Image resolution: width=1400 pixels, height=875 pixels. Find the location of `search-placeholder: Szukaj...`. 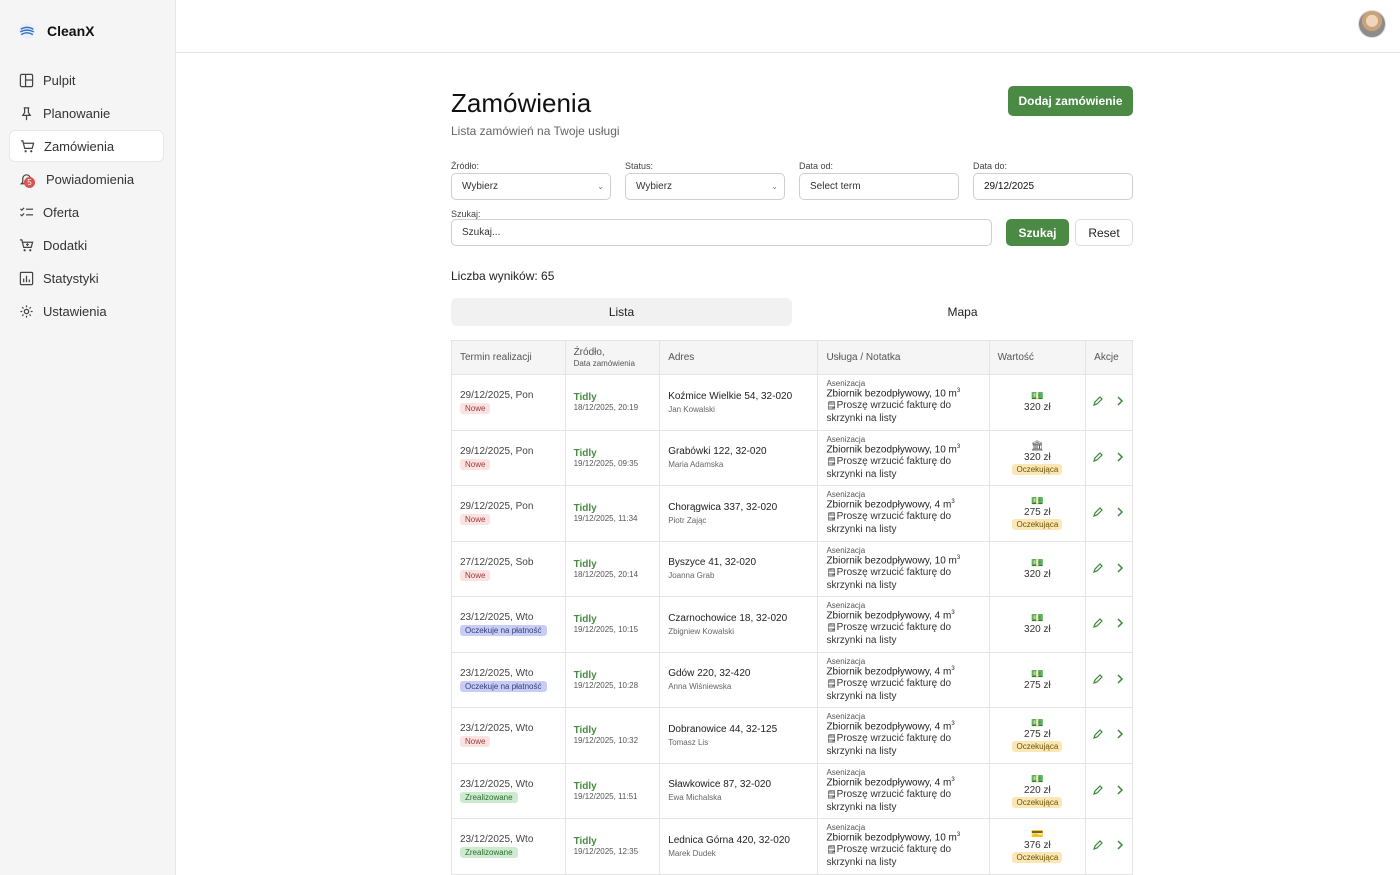

search-placeholder: Szukaj... is located at coordinates (481, 232).